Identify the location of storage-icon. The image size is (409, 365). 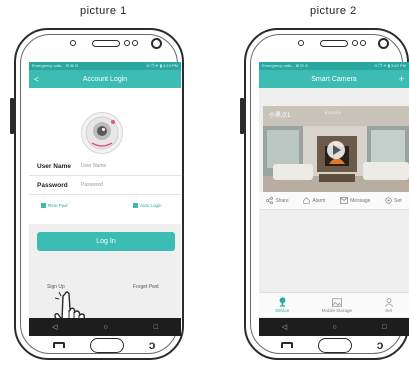
(336, 302).